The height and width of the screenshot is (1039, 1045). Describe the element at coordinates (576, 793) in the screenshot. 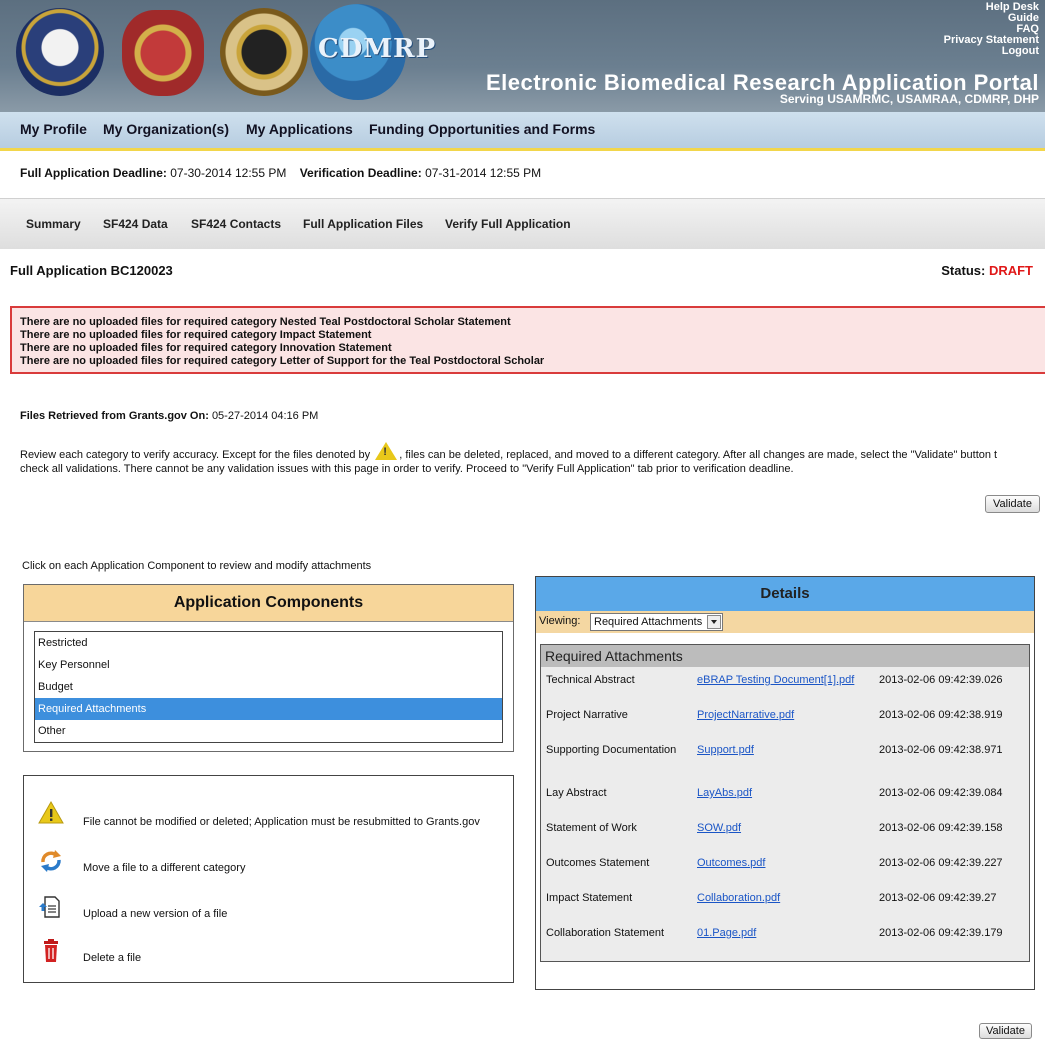

I see `attachment-category: Lay Abstract` at that location.